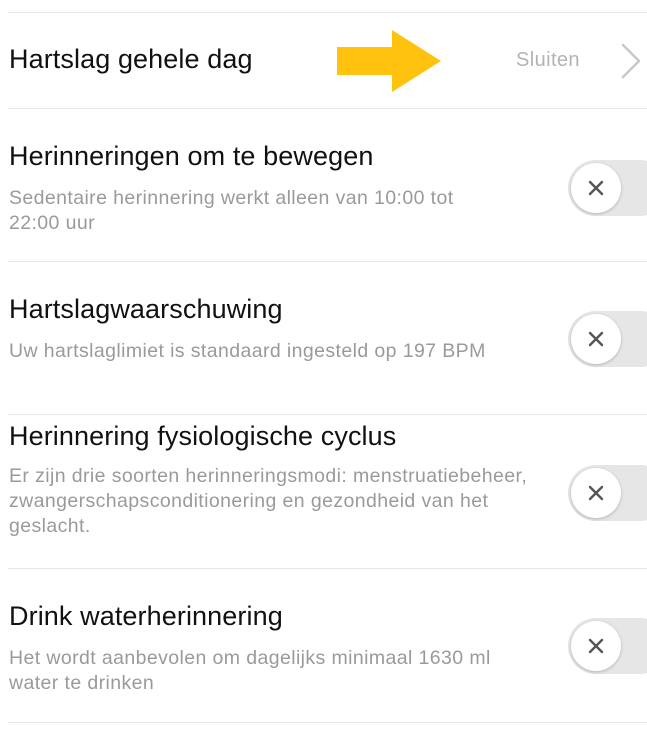 The height and width of the screenshot is (753, 647). Describe the element at coordinates (131, 59) in the screenshot. I see `heart-rate-all-day-title: Hartslag gehele dag` at that location.